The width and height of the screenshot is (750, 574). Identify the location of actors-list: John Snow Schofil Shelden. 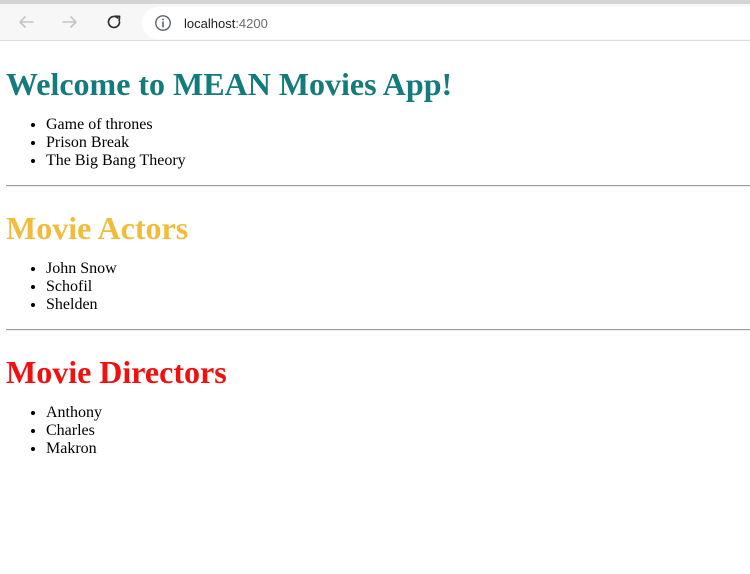
(378, 287).